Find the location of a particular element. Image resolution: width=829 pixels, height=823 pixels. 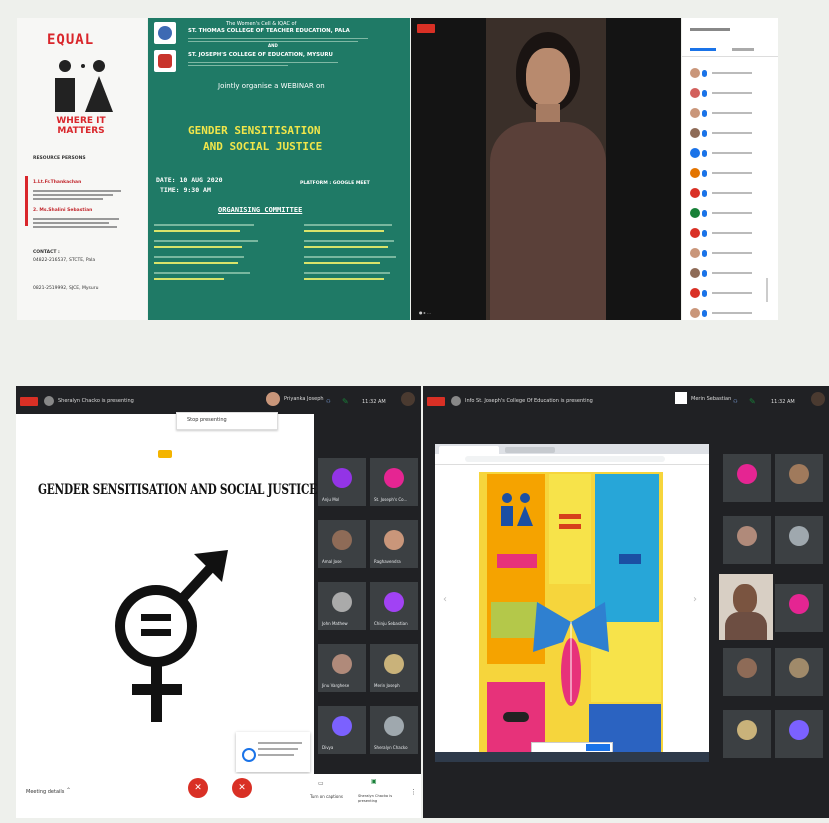

notification-card is located at coordinates (273, 752).